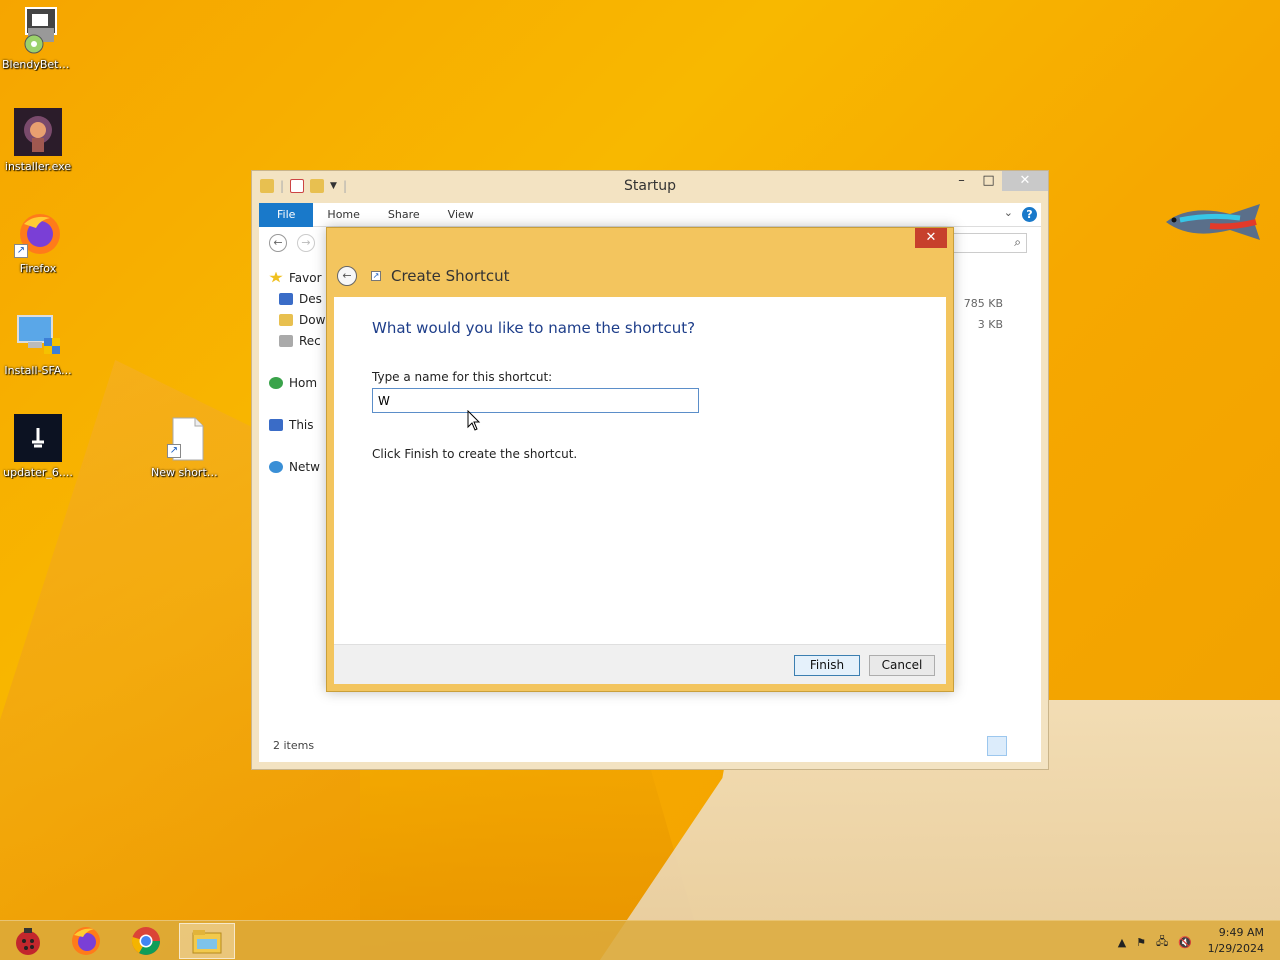 The height and width of the screenshot is (960, 1280). Describe the element at coordinates (305, 277) in the screenshot. I see `nav-item-label: Favor` at that location.